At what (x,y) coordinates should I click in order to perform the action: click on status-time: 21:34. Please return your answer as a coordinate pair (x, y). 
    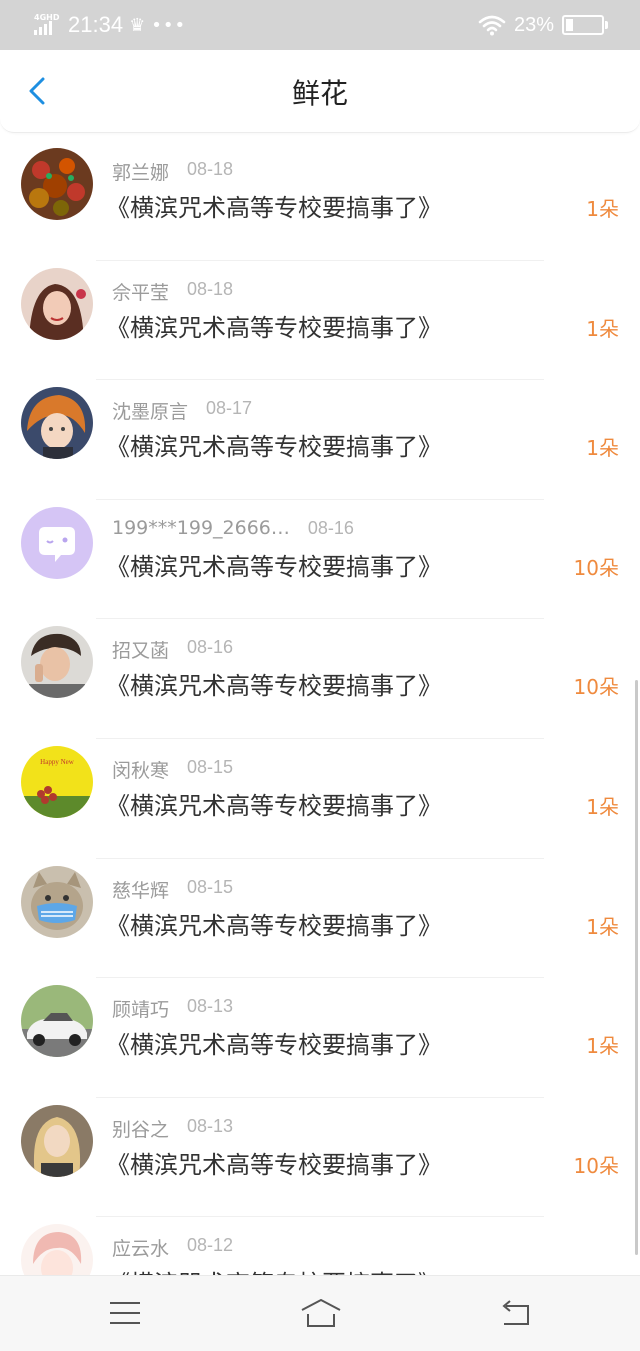
    Looking at the image, I should click on (96, 24).